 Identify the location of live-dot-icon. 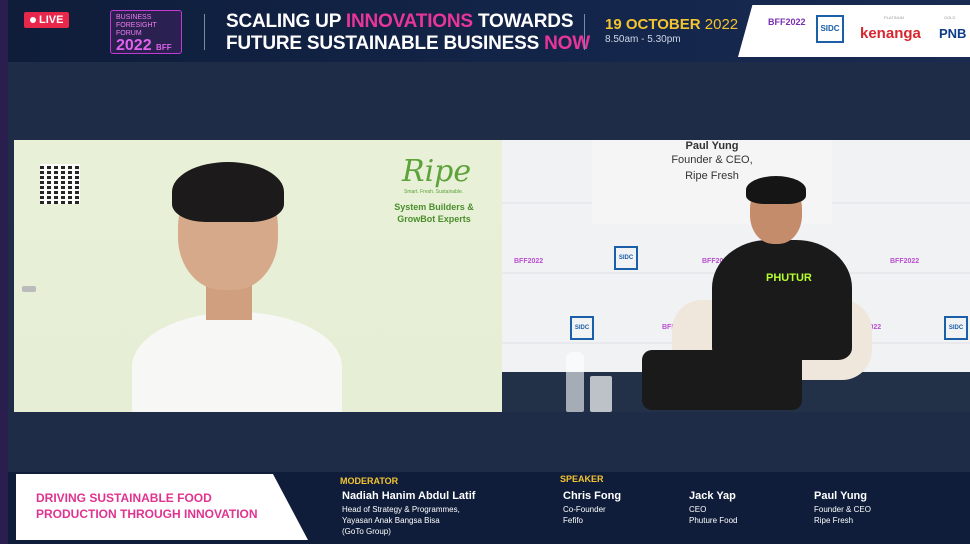
(33, 20).